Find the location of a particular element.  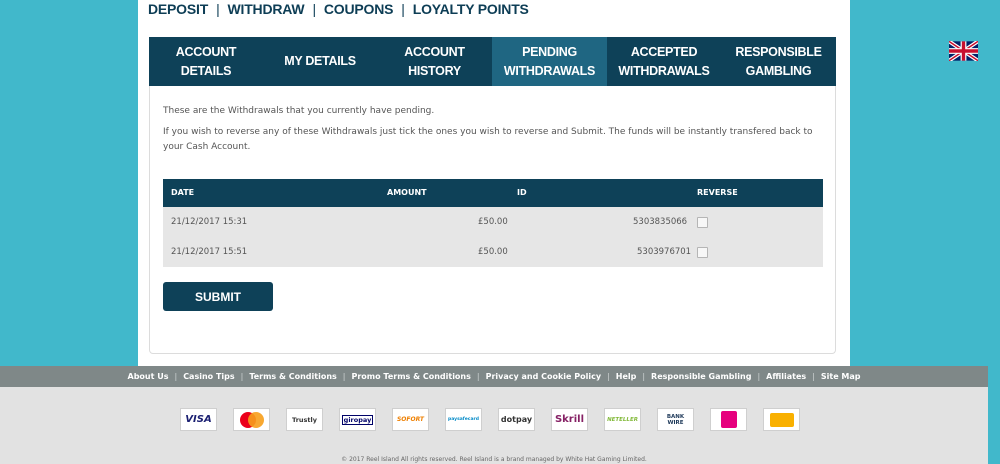

tab-accepted-withdrawals: Accepted Withdrawals is located at coordinates (664, 61).